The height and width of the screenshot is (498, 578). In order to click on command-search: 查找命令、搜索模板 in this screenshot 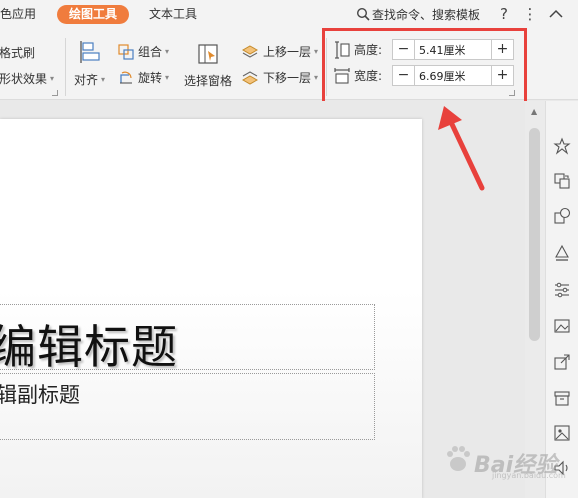, I will do `click(418, 14)`.